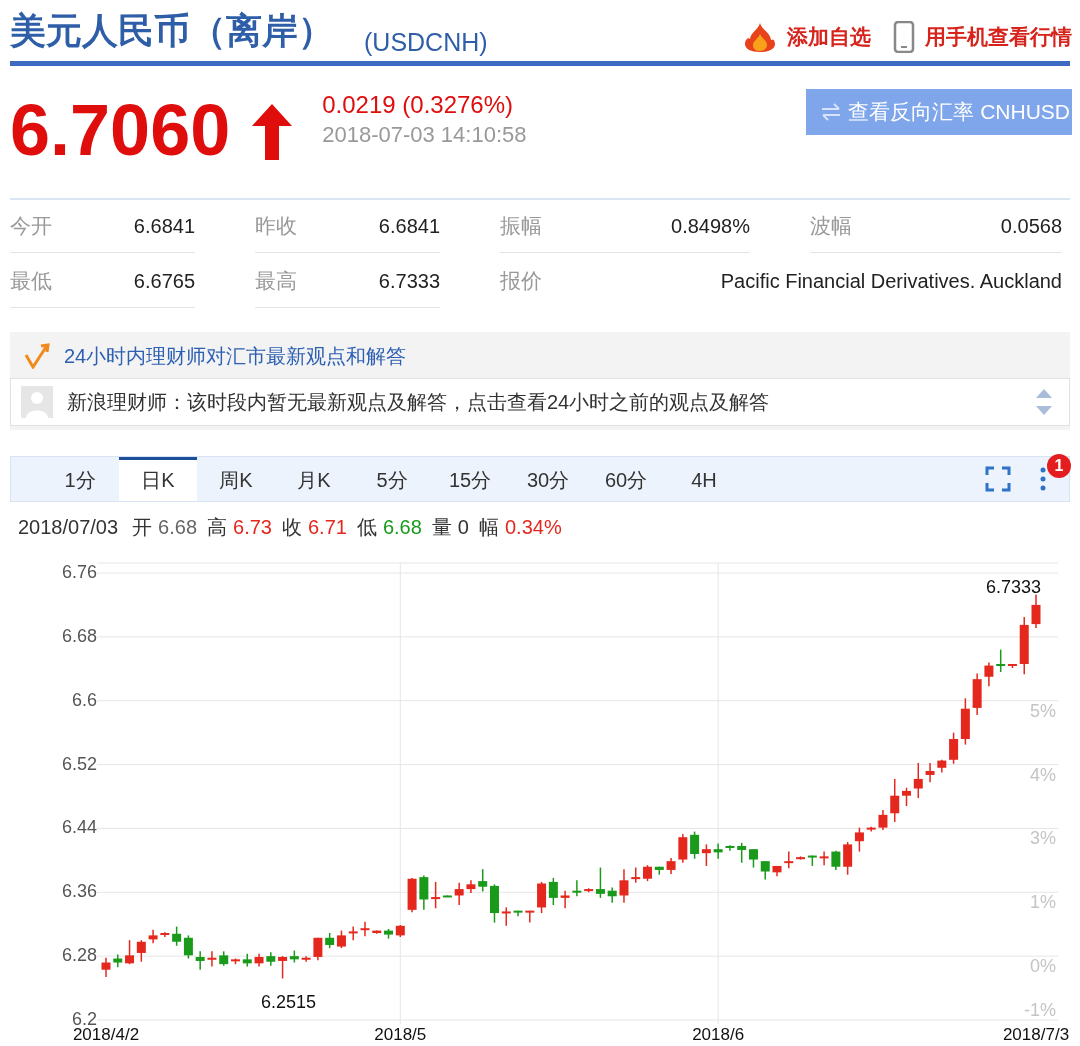  What do you see at coordinates (1043, 902) in the screenshot?
I see `axis-label: 1%` at bounding box center [1043, 902].